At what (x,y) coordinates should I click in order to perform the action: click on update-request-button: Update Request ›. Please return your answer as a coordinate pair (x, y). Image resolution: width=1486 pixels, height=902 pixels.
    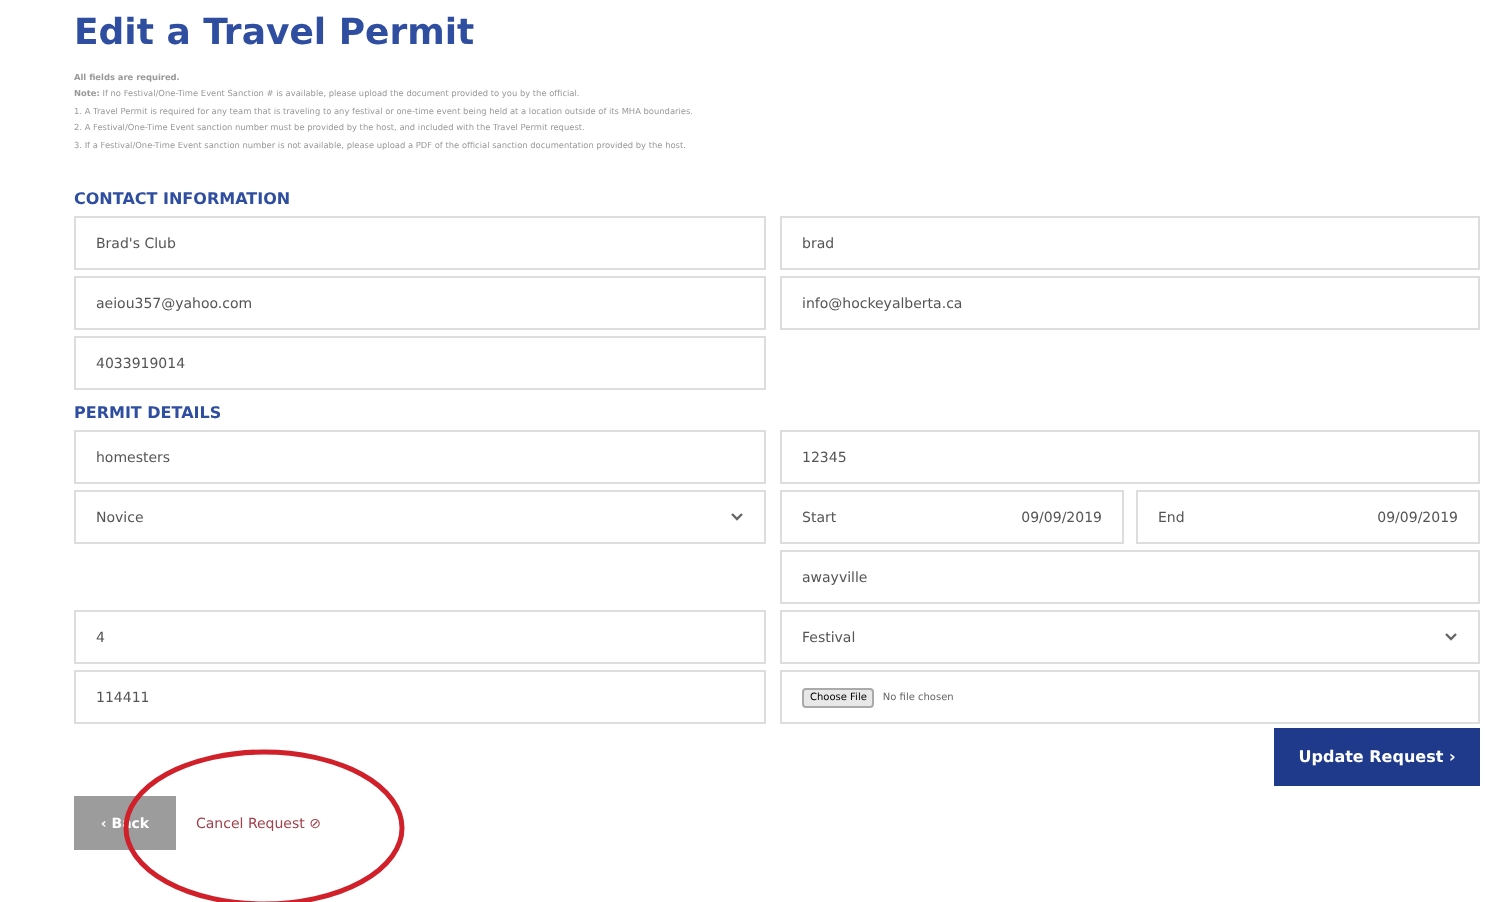
    Looking at the image, I should click on (1377, 757).